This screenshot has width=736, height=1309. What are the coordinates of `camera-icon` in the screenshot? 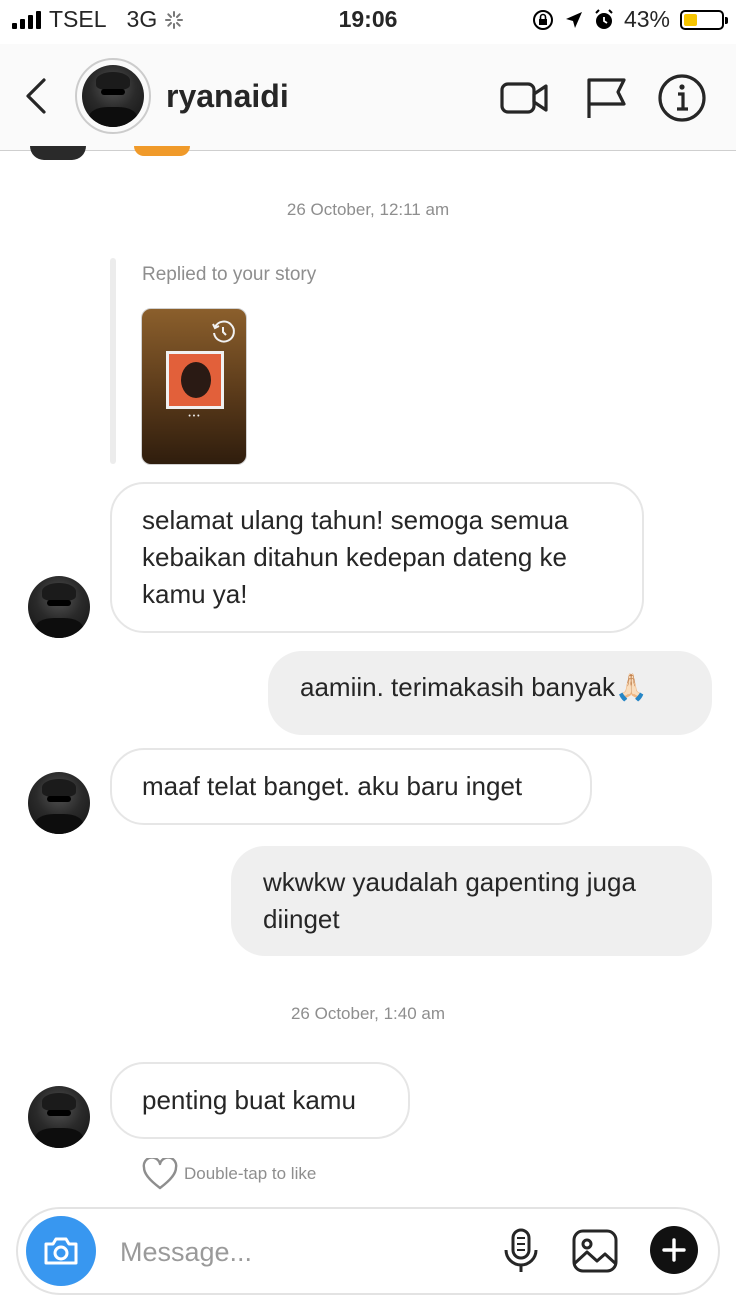 It's located at (61, 1251).